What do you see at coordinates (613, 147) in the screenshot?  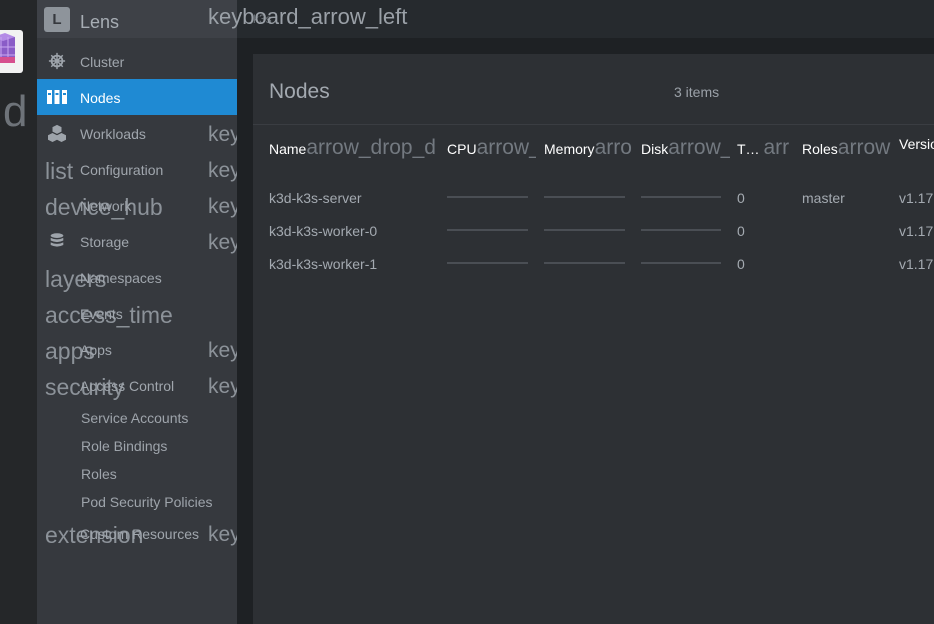 I see `sort-arrow-icon: arro` at bounding box center [613, 147].